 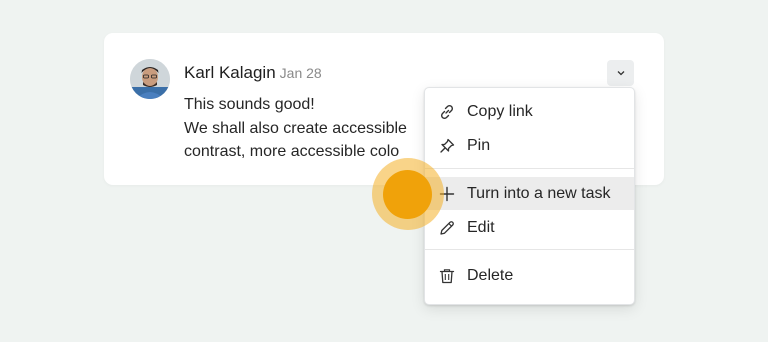 I want to click on trash-icon, so click(x=447, y=276).